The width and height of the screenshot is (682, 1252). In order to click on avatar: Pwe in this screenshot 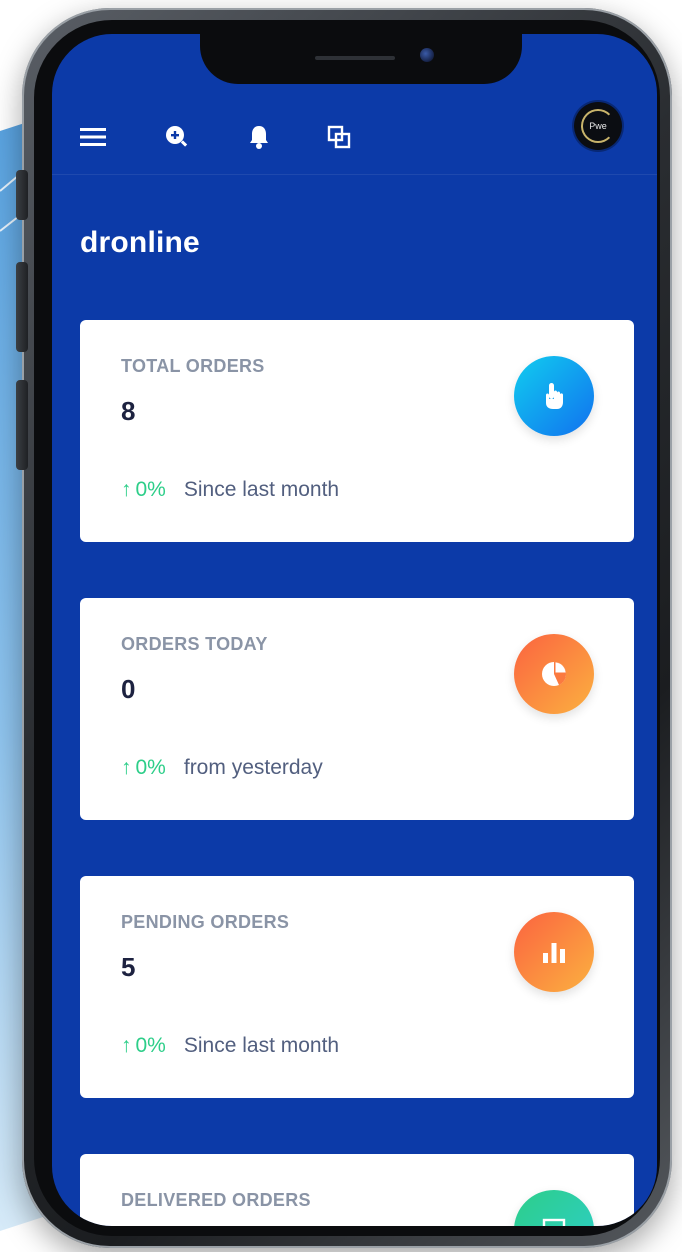, I will do `click(598, 126)`.